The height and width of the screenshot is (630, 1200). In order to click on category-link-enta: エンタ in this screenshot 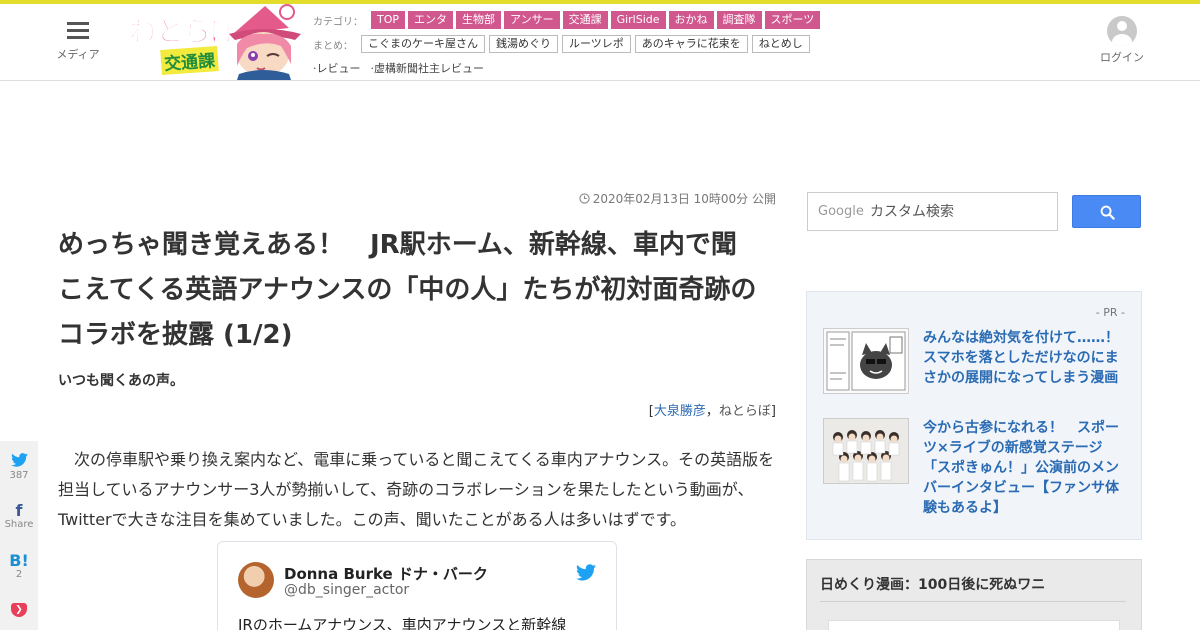, I will do `click(431, 20)`.